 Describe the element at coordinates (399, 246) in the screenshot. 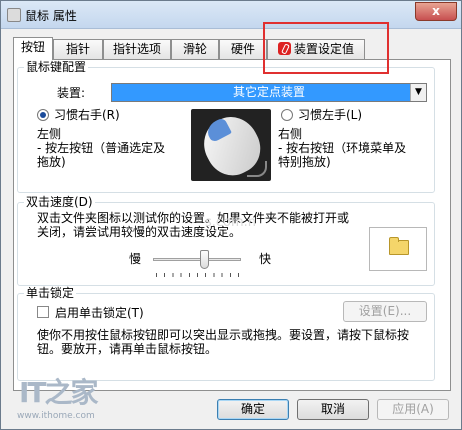

I see `folder-icon` at that location.